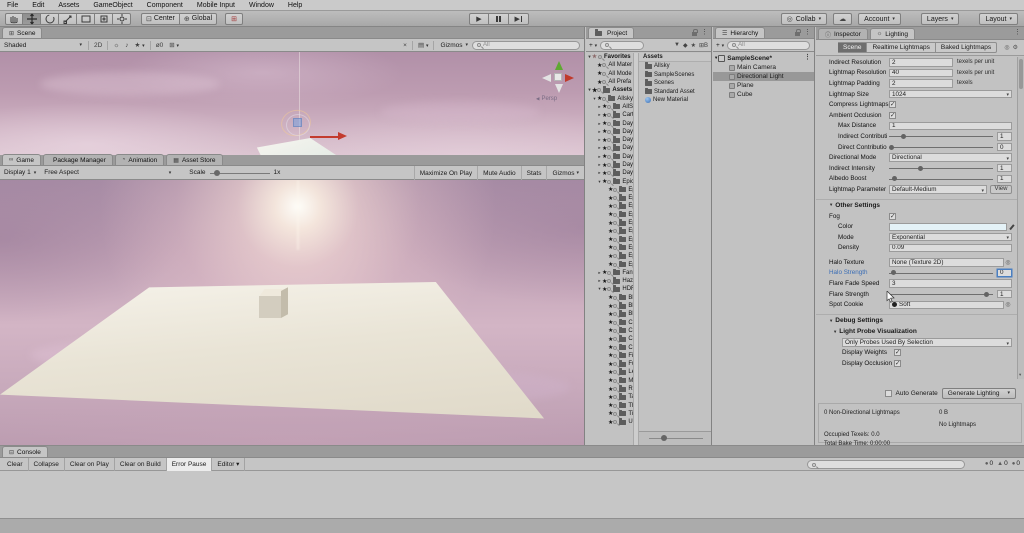  Describe the element at coordinates (558, 77) in the screenshot. I see `gizmo-center-cube` at that location.